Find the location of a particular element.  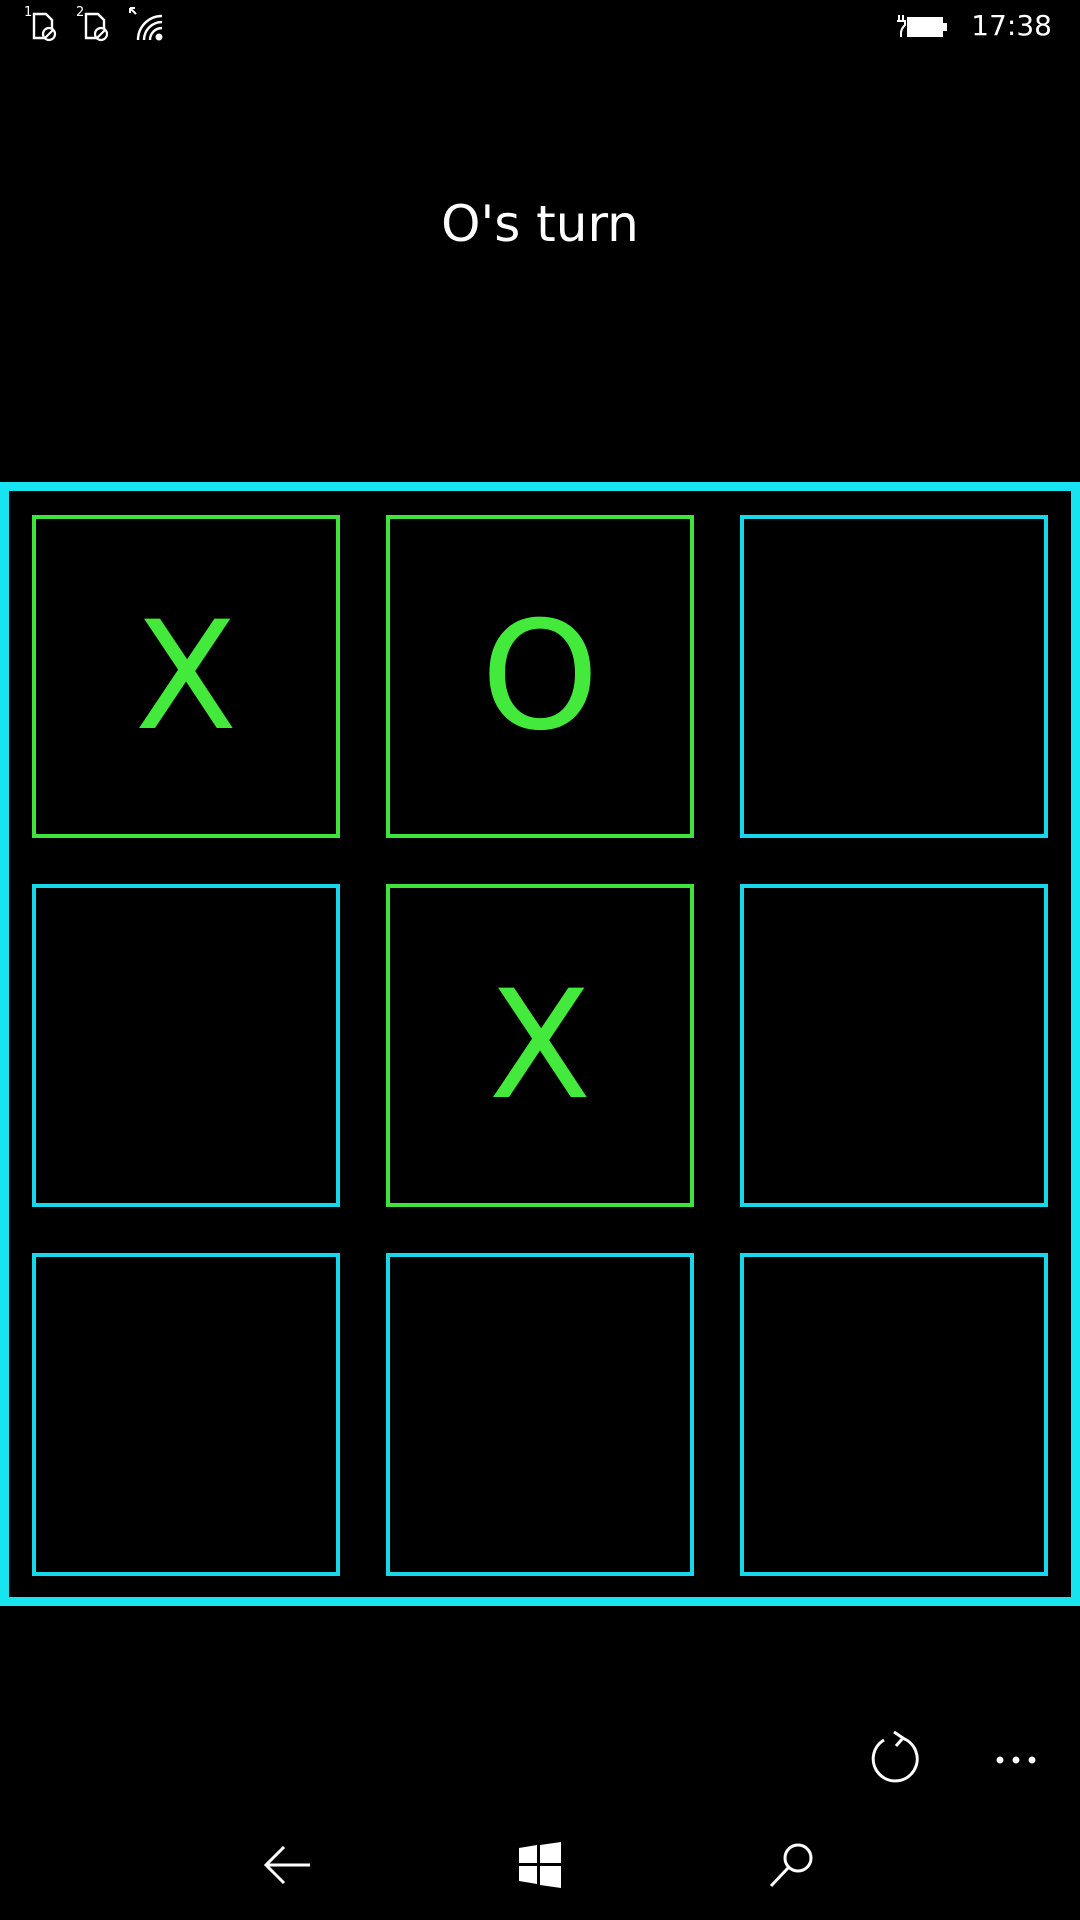

more-icon is located at coordinates (1016, 1760).